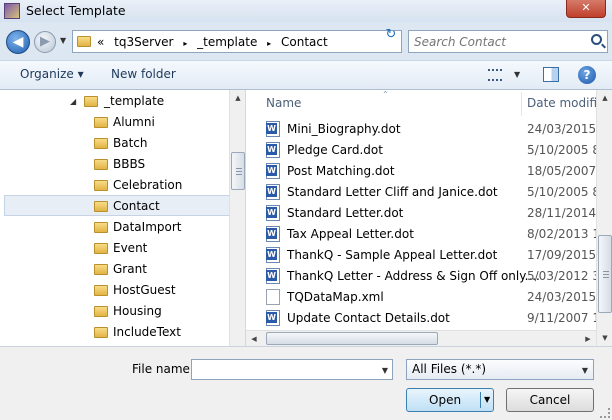 Image resolution: width=612 pixels, height=420 pixels. Describe the element at coordinates (449, 369) in the screenshot. I see `file-type-value: All Files (*.*)` at that location.